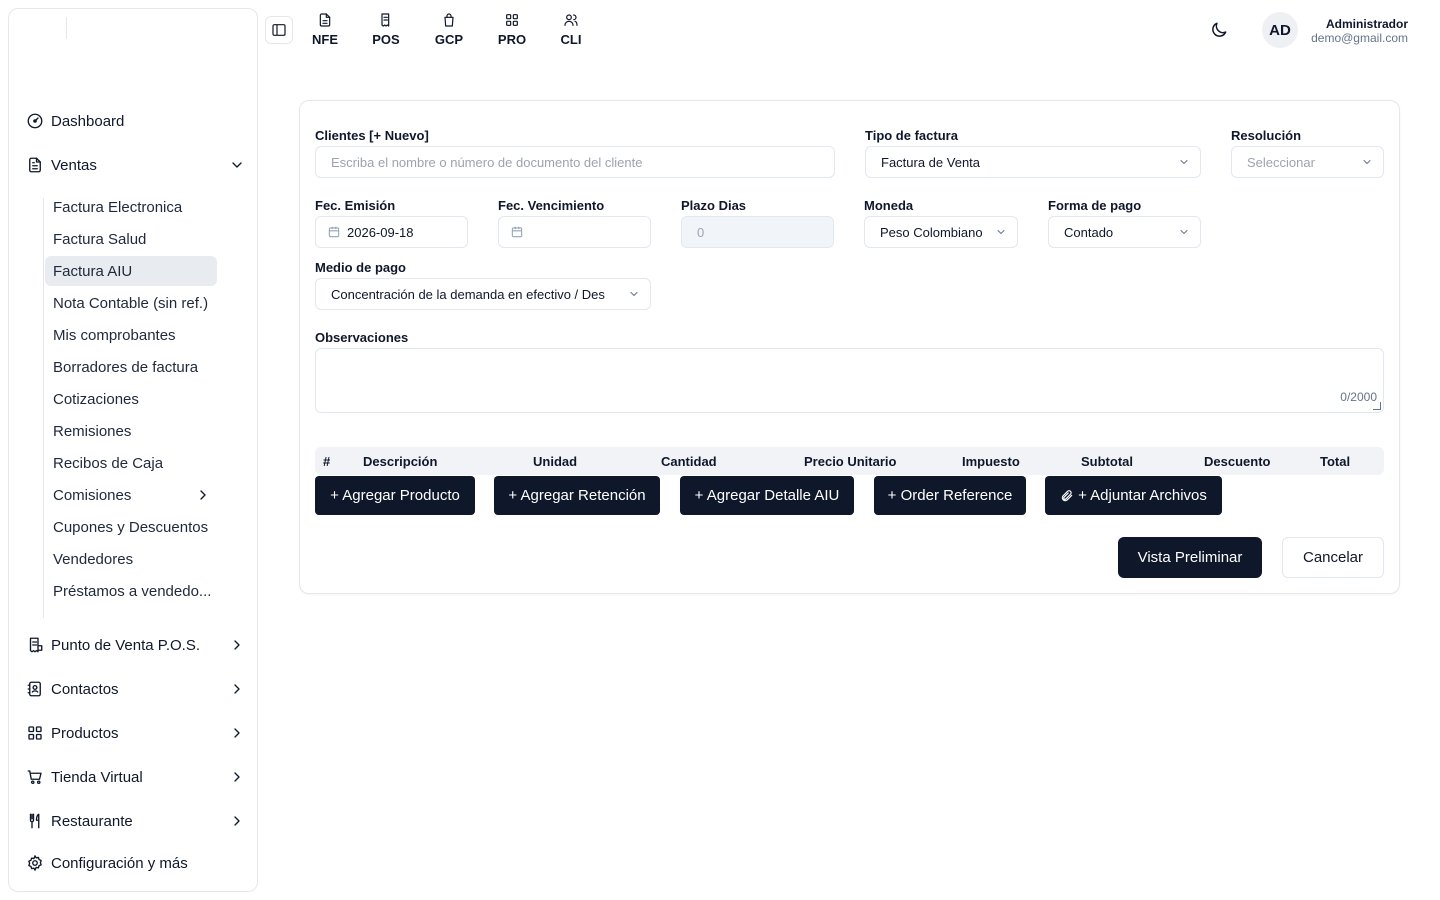  Describe the element at coordinates (131, 335) in the screenshot. I see `sidebar-subitem-mis-comprobantes: Mis comprobantes` at that location.